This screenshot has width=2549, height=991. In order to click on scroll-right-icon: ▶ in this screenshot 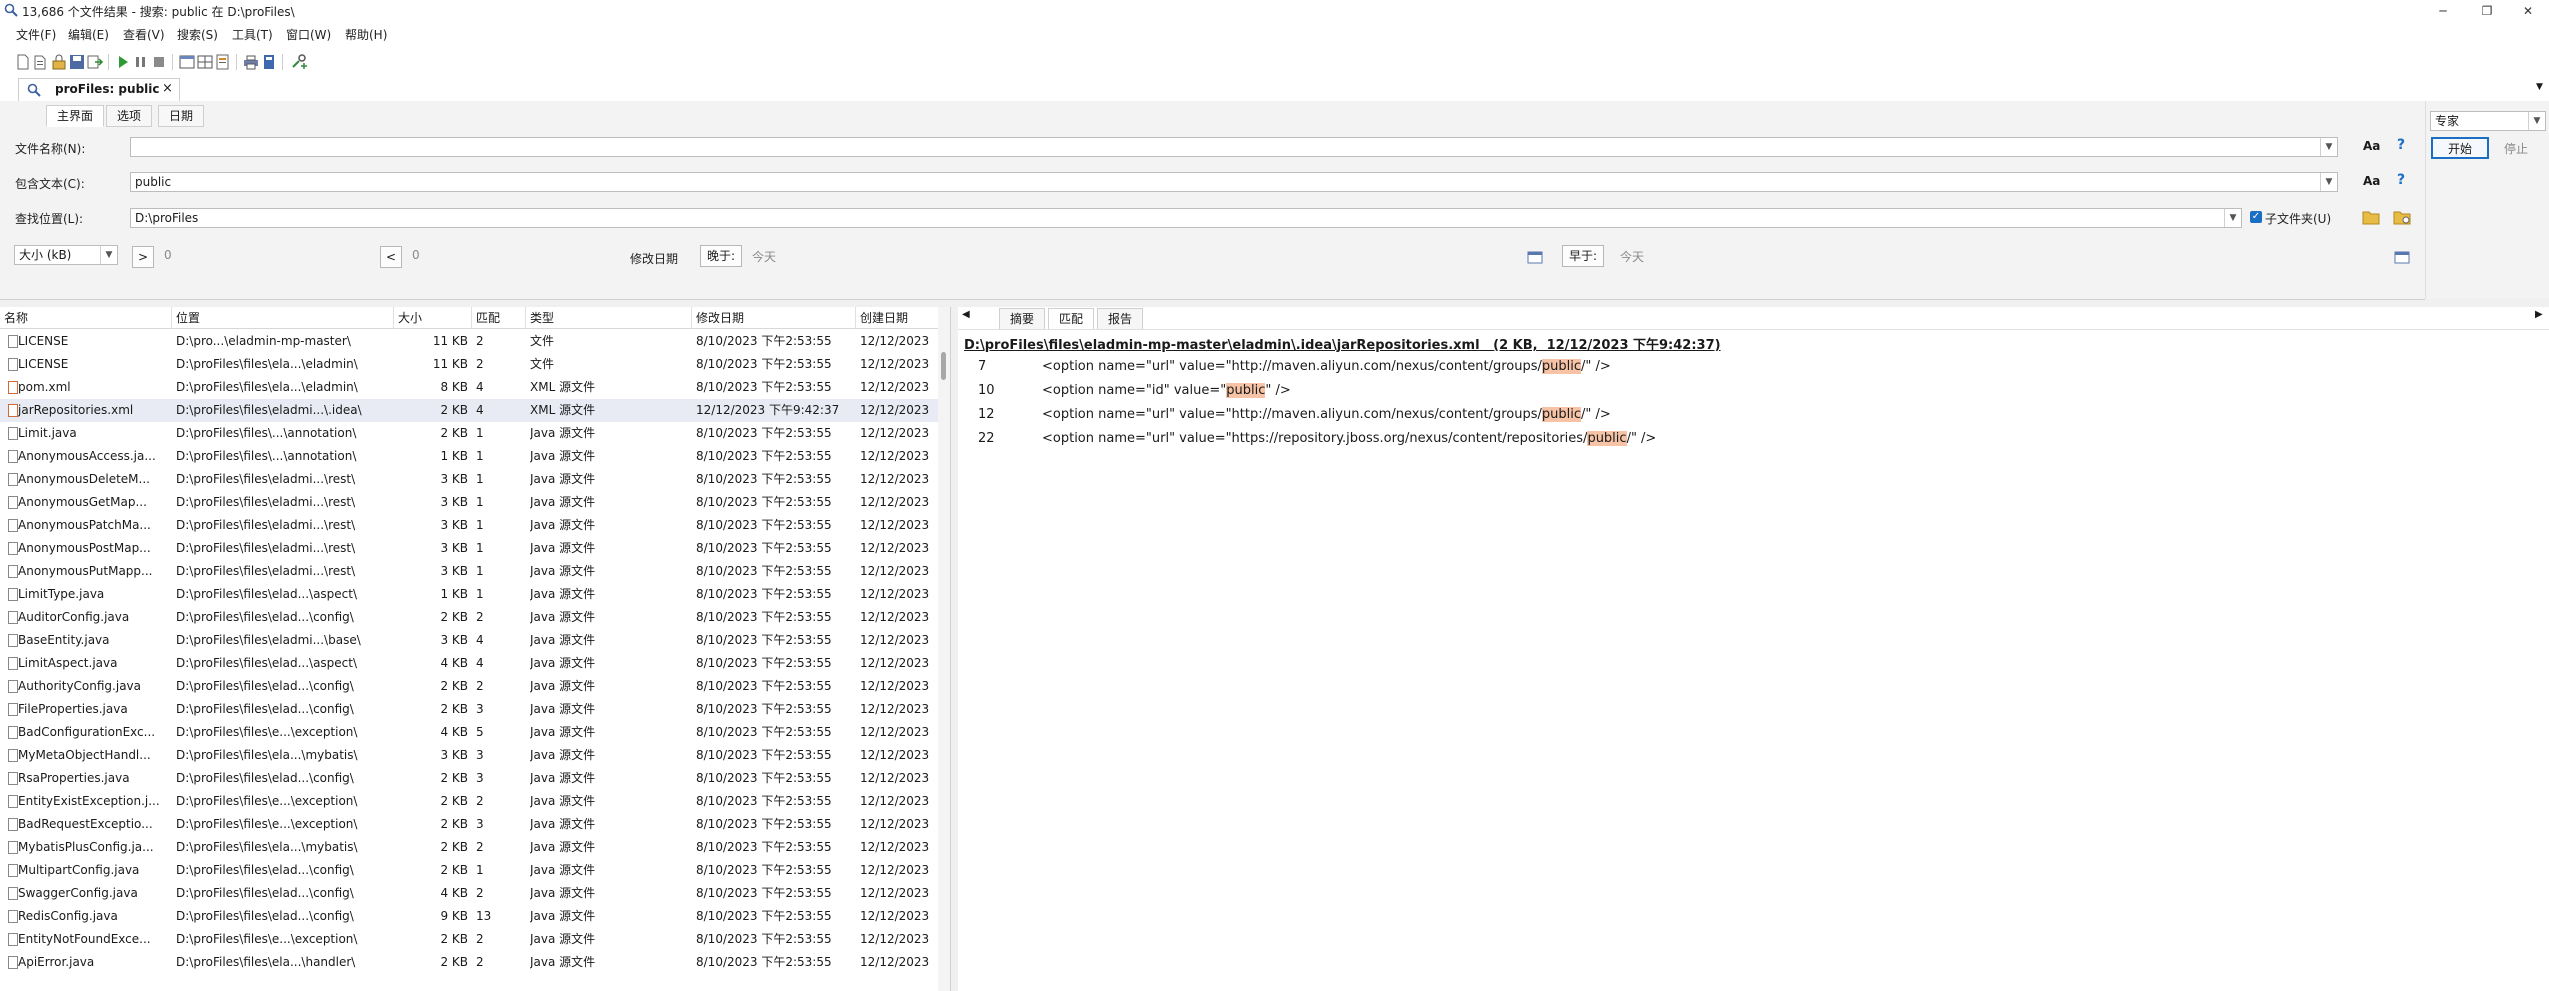, I will do `click(2539, 314)`.